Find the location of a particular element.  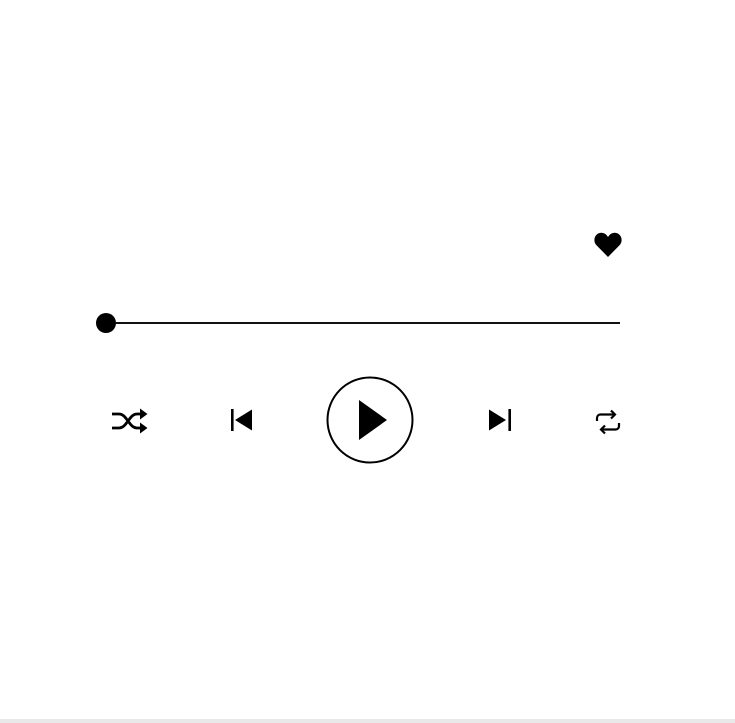

play-button is located at coordinates (370, 420).